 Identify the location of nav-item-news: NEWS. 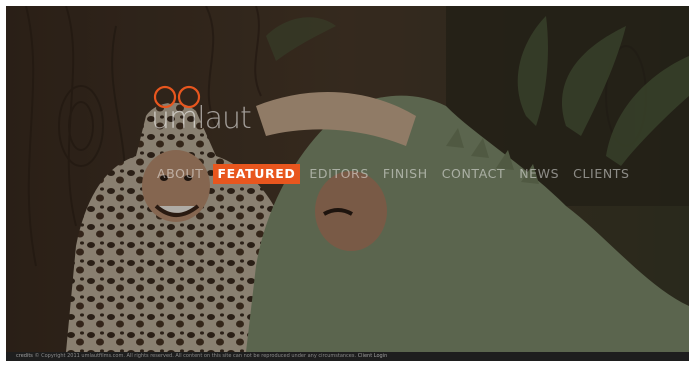
(539, 174).